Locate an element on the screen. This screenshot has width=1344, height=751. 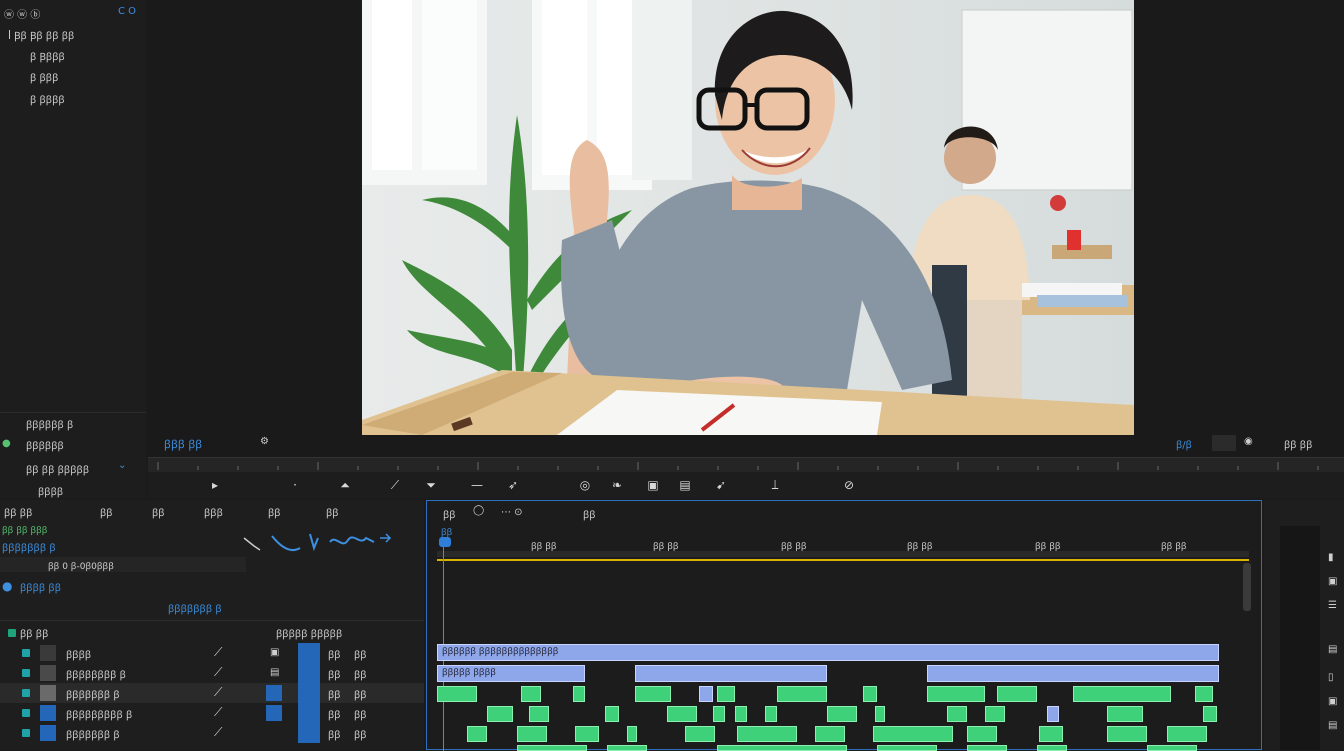
subheader-blue: ꞵꞵꞵꞵꞵꞵꞵ ꞵ is located at coordinates (29, 547).